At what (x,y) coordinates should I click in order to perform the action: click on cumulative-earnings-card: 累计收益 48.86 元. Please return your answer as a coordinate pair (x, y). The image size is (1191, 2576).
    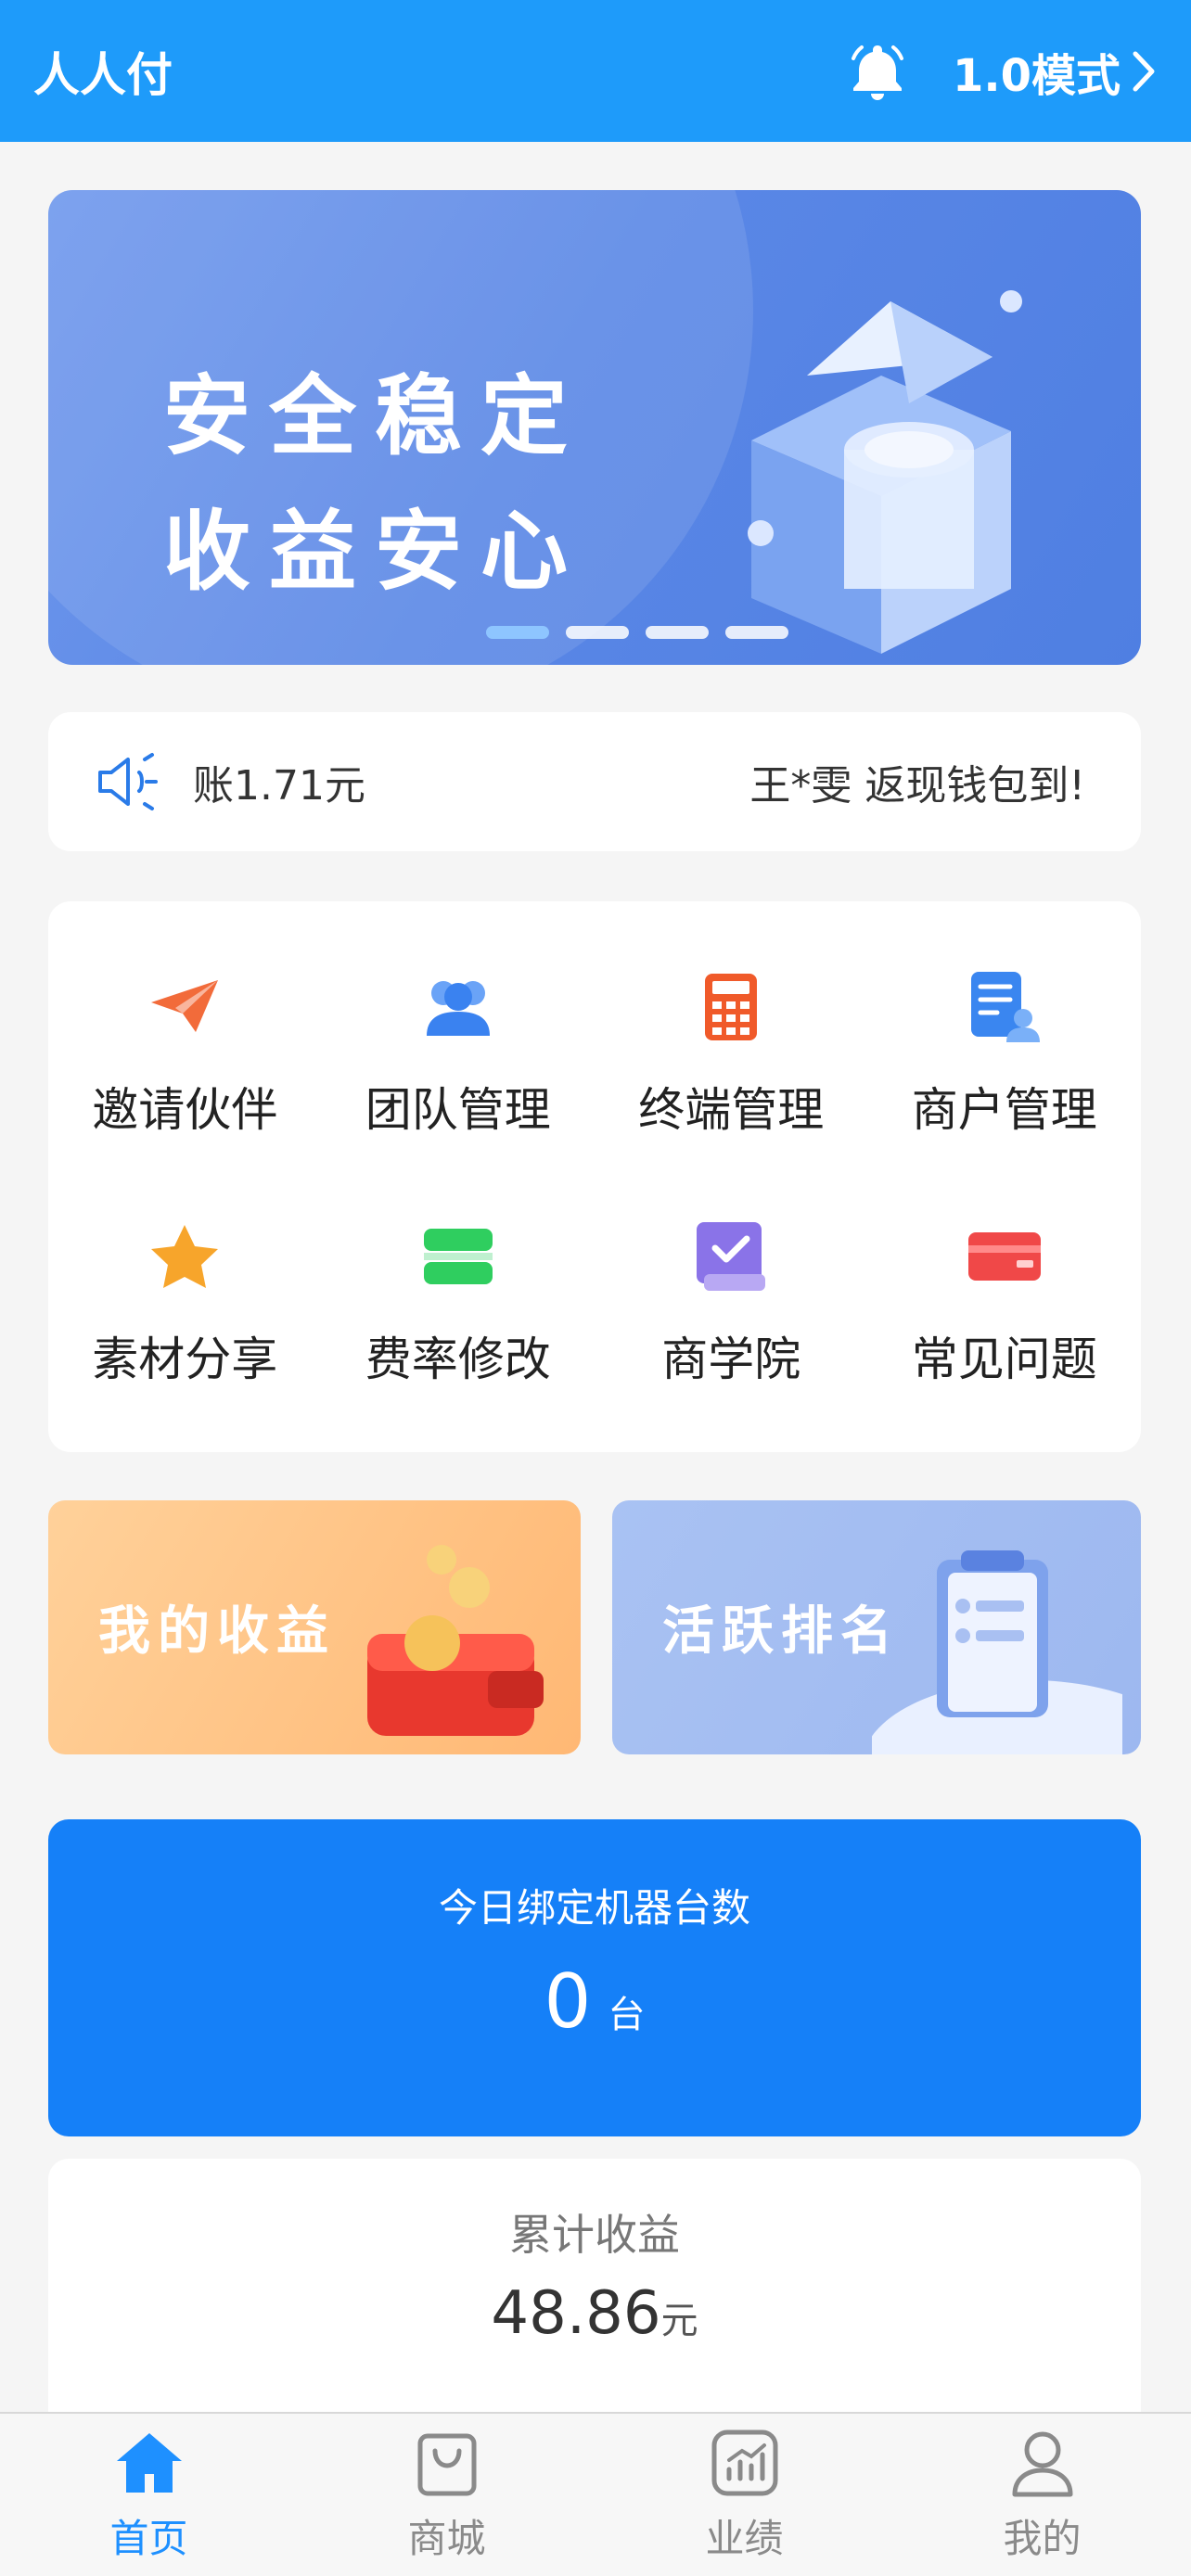
    Looking at the image, I should click on (594, 2298).